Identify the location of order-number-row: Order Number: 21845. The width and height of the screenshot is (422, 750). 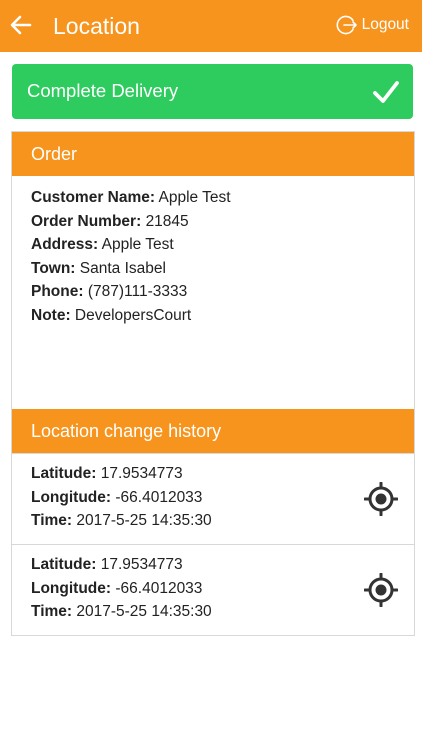
(216, 222).